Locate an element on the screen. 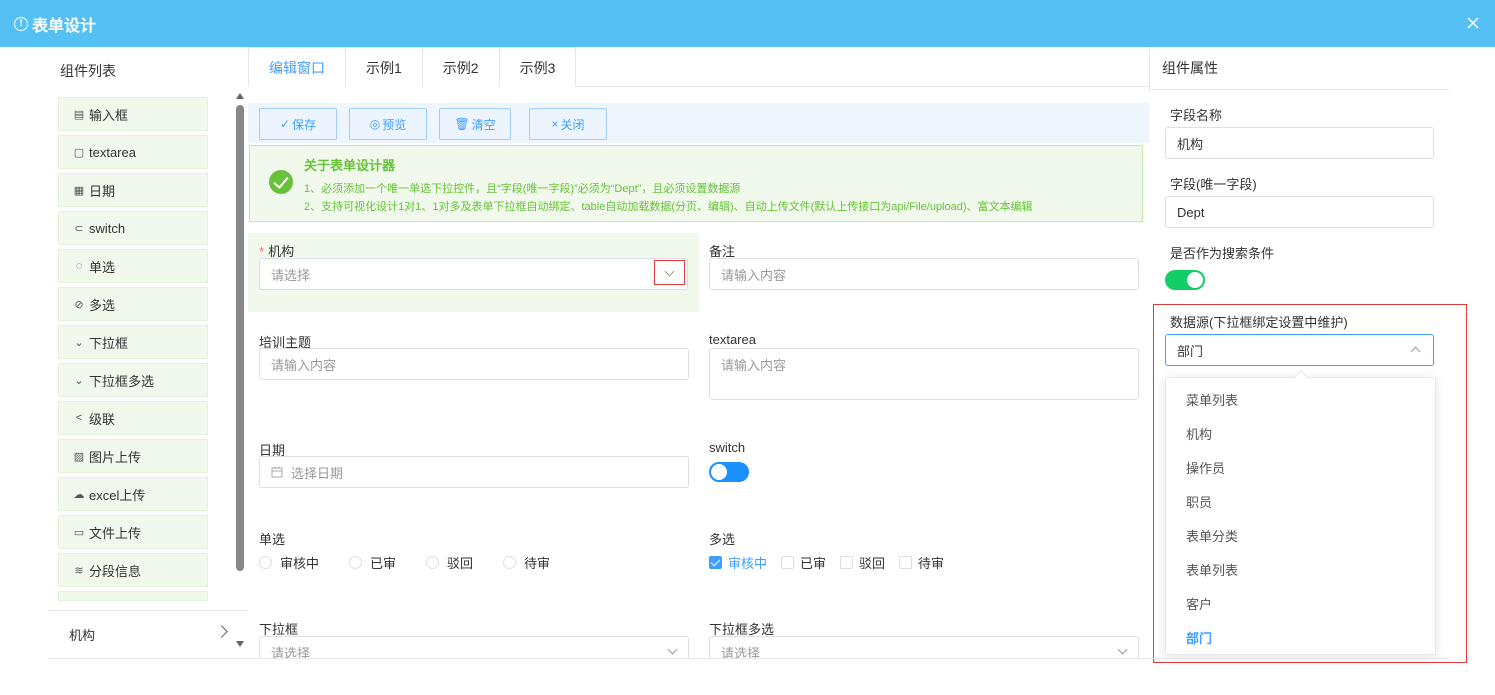  component-item-partial is located at coordinates (133, 596).